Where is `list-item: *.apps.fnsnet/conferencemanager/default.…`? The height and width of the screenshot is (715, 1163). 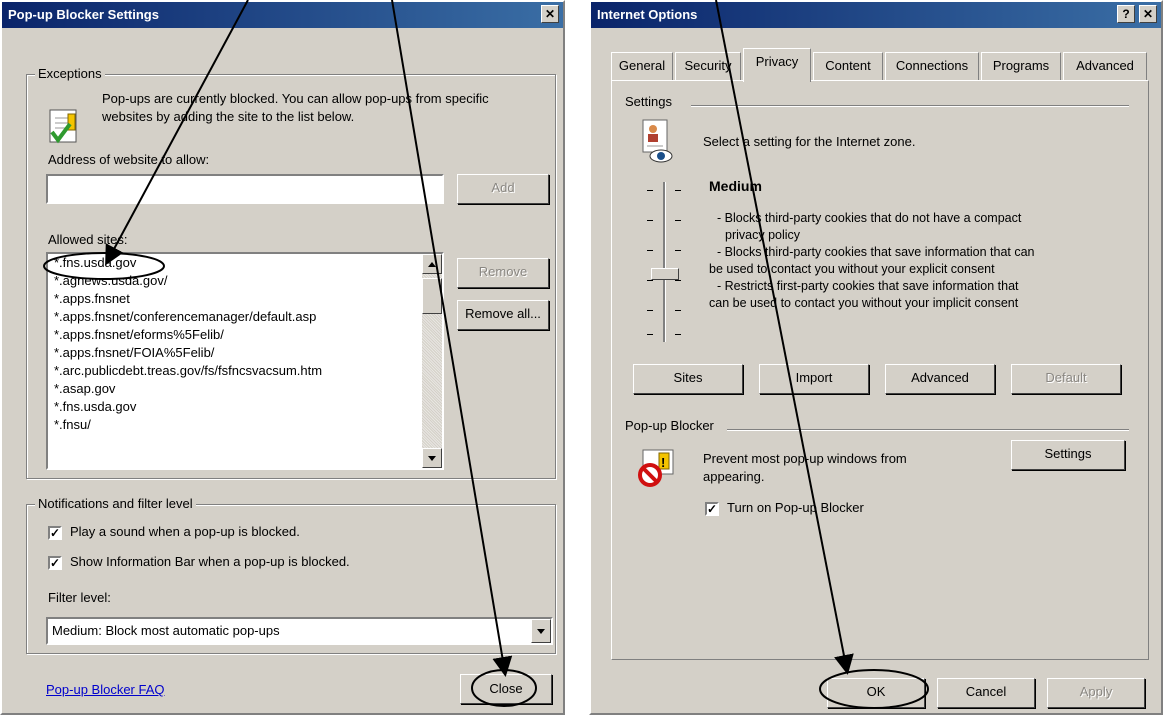
list-item: *.apps.fnsnet/conferencemanager/default.… is located at coordinates (245, 317).